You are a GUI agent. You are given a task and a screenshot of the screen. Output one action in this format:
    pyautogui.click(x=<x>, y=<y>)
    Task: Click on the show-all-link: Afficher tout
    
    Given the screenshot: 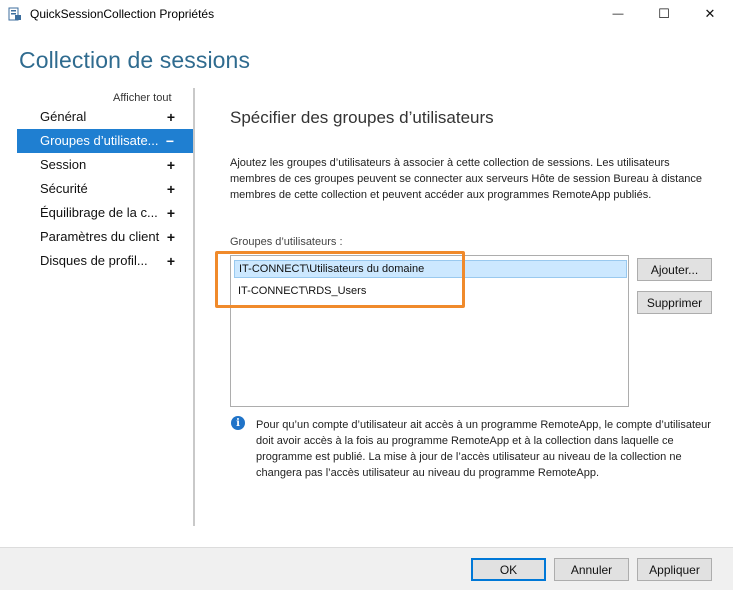 What is the action you would take?
    pyautogui.click(x=142, y=98)
    